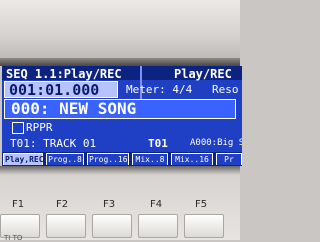 This screenshot has width=320, height=242. What do you see at coordinates (23, 159) in the screenshot?
I see `tab-play-rec: Play,REC` at bounding box center [23, 159].